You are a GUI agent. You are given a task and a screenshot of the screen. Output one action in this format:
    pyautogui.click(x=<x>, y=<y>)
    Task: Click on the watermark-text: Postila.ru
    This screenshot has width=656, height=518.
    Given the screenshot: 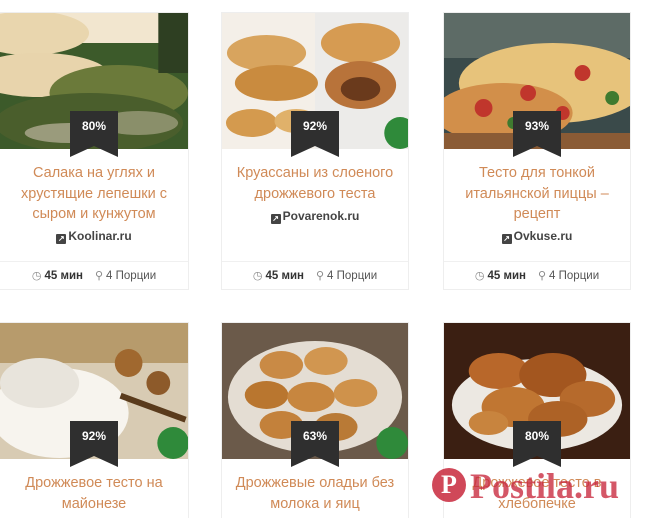 What is the action you would take?
    pyautogui.click(x=544, y=486)
    